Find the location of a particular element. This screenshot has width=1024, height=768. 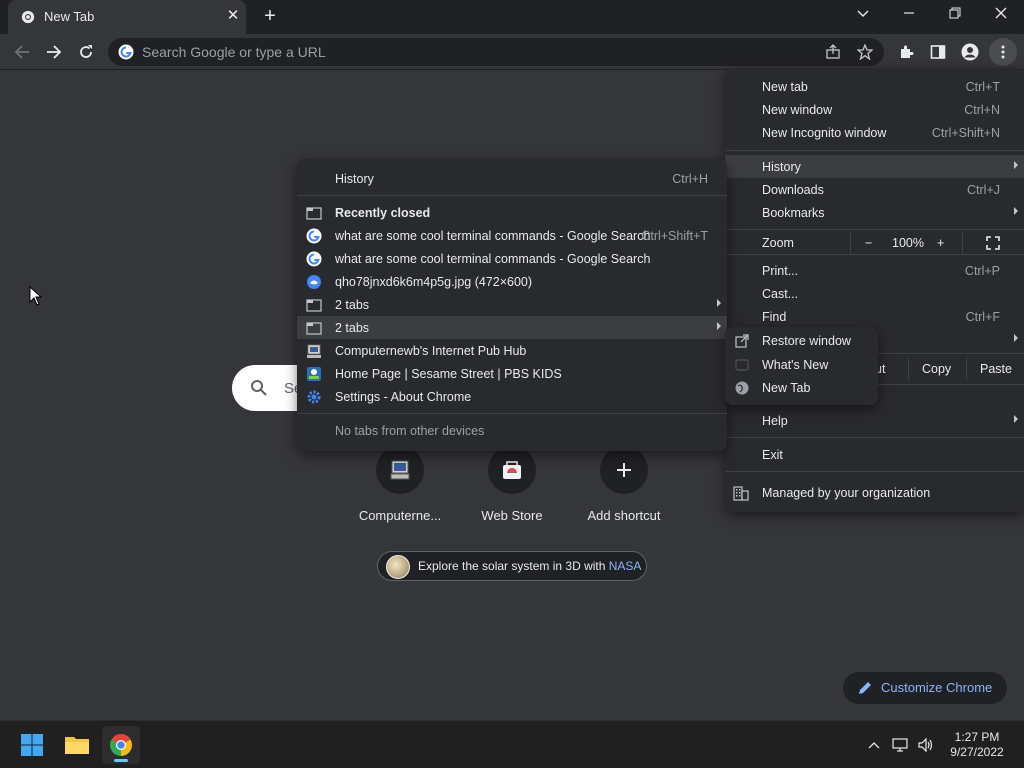

image-file-icon is located at coordinates (314, 282).